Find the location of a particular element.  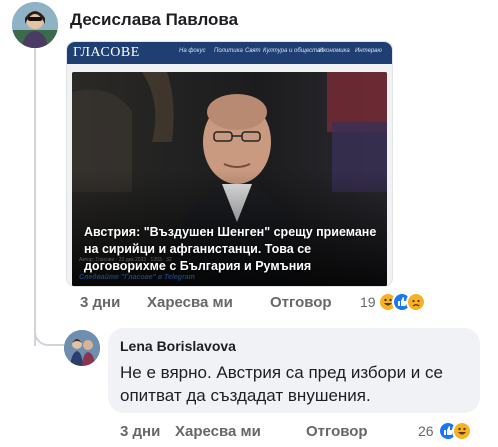

nav-item: Култура и общество is located at coordinates (293, 51).